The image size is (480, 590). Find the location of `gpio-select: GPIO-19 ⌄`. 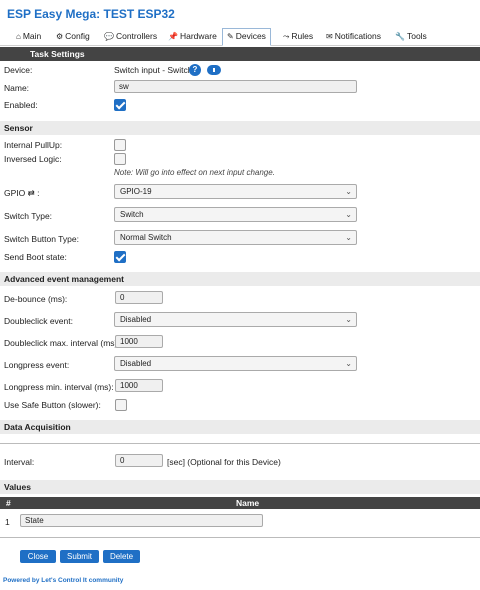

gpio-select: GPIO-19 ⌄ is located at coordinates (235, 191).